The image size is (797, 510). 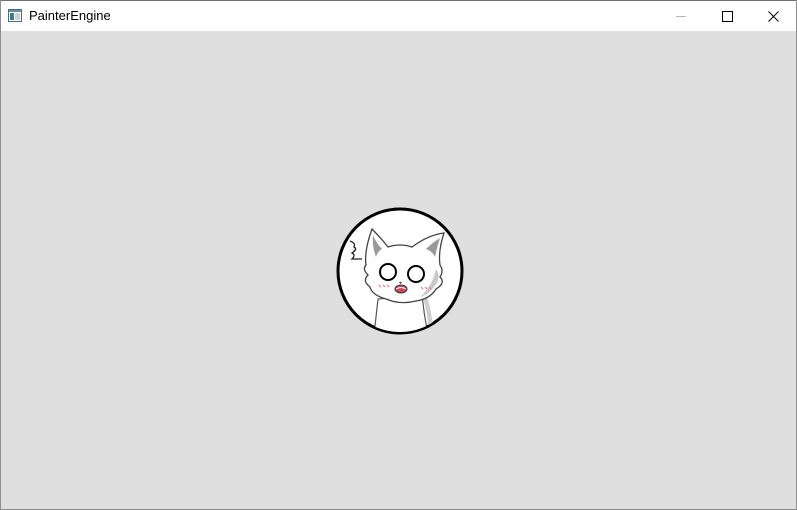 I want to click on minimize-icon, so click(x=681, y=16).